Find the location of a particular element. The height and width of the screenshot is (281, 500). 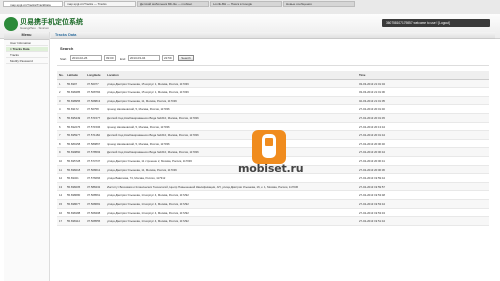

table-cell: 55.695449 is located at coordinates (74, 118).